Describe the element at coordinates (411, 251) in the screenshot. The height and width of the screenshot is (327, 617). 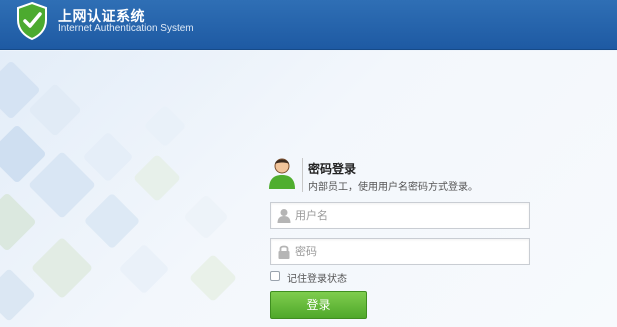
I see `password-input` at that location.